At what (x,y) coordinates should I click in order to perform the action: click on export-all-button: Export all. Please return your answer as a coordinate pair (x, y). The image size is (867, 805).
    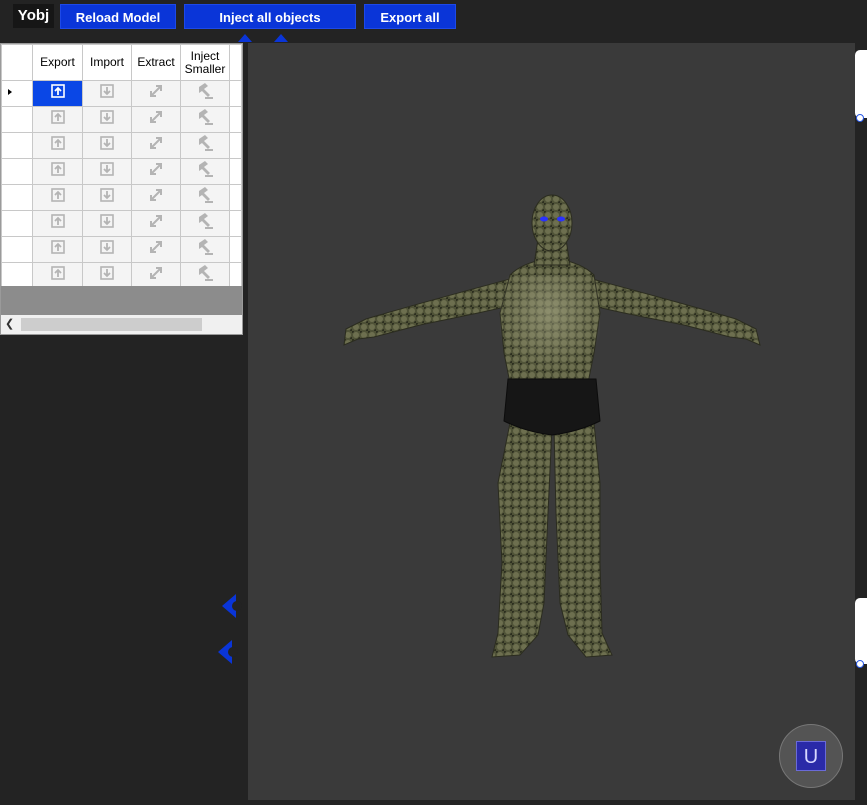
    Looking at the image, I should click on (410, 16).